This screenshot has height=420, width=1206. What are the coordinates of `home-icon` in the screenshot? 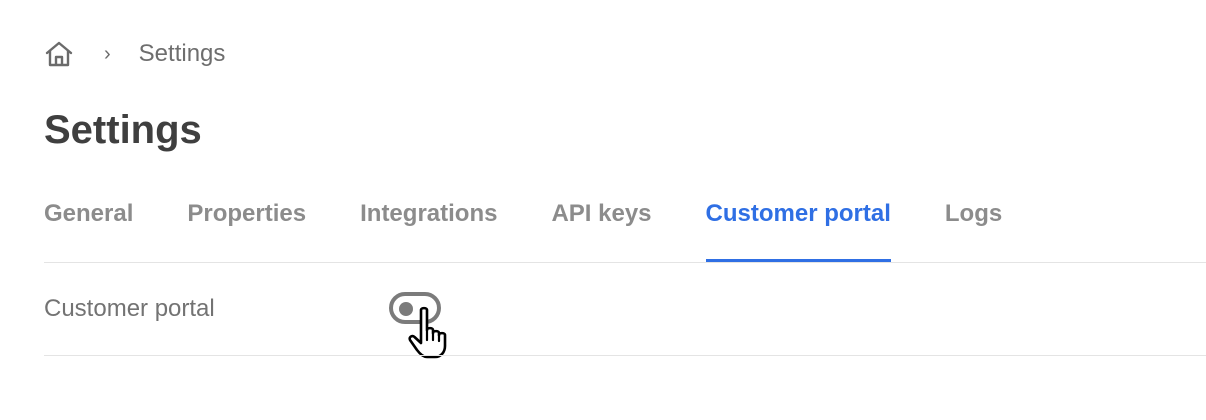 It's located at (59, 54).